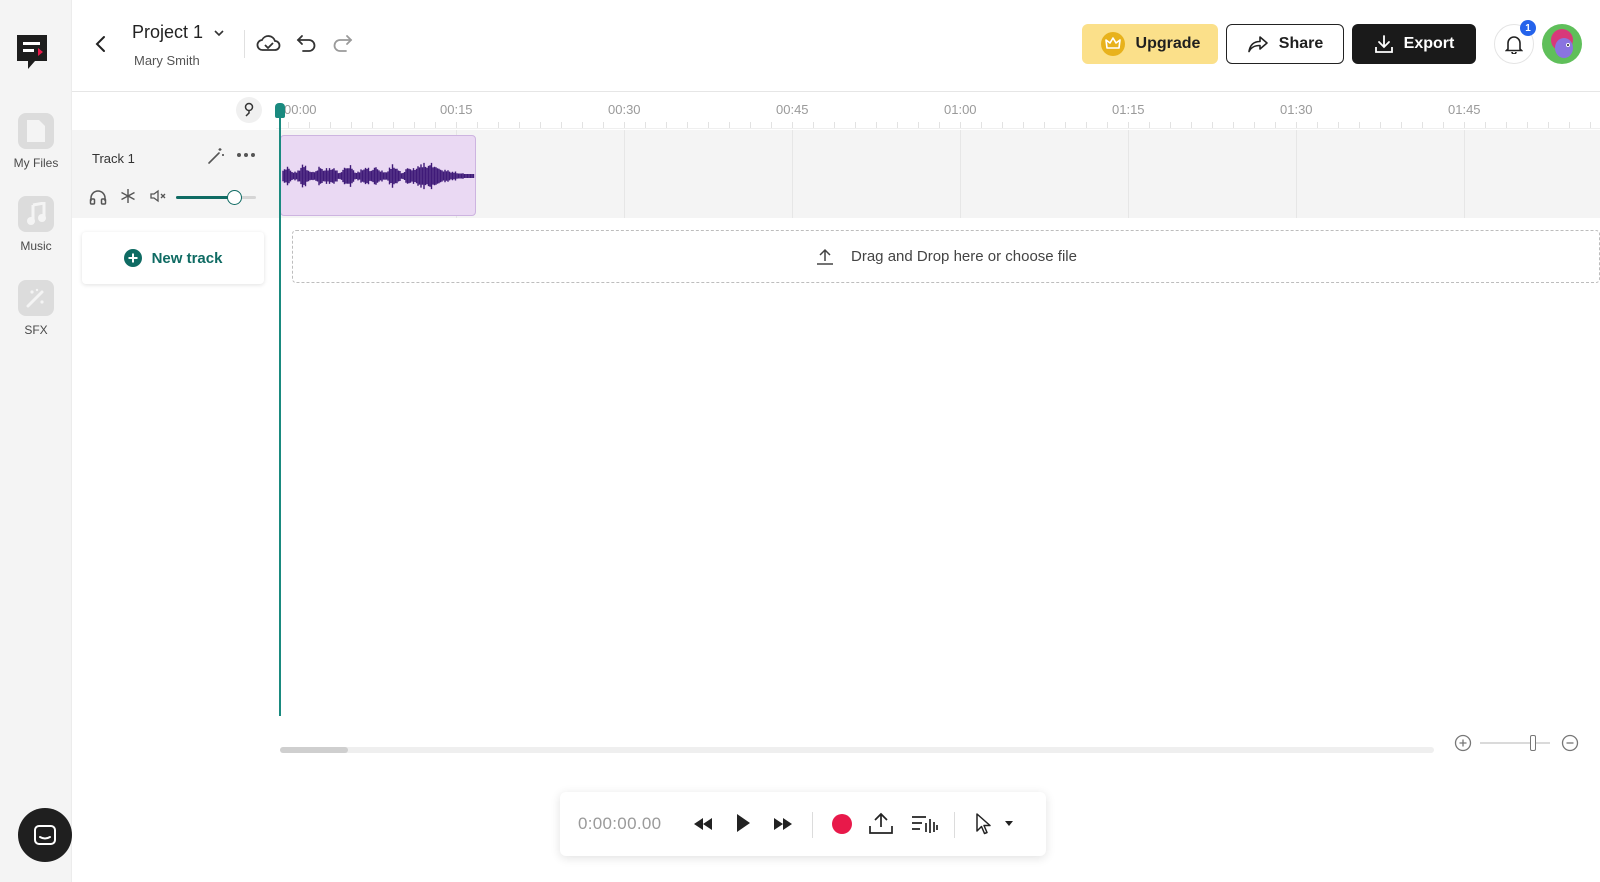 The width and height of the screenshot is (1600, 882). I want to click on undo-icon, so click(307, 43).